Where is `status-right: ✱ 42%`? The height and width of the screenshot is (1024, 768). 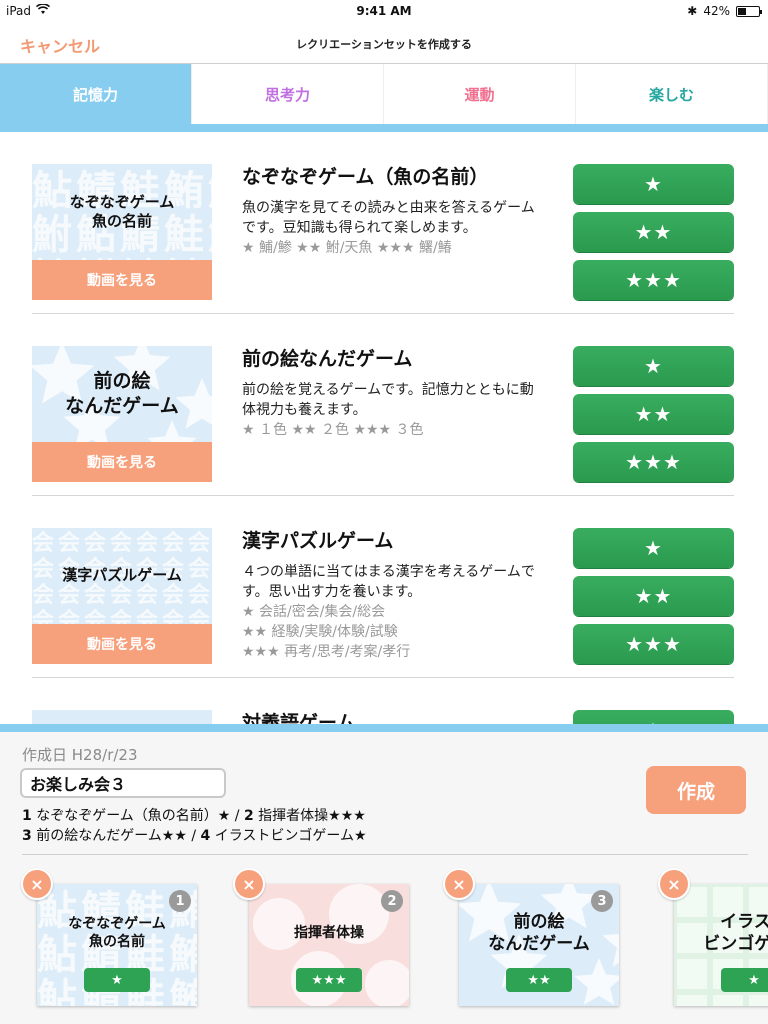 status-right: ✱ 42% is located at coordinates (724, 11).